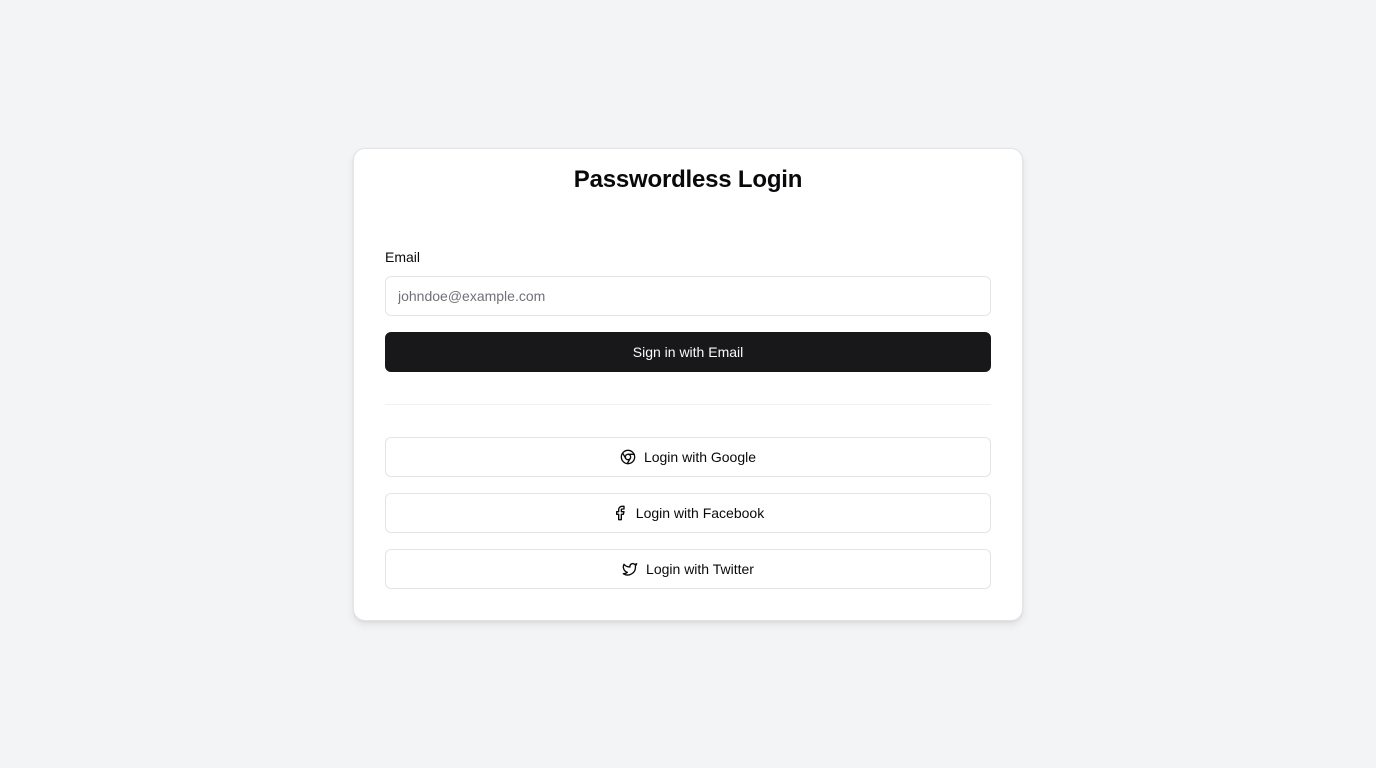 The width and height of the screenshot is (1376, 768). What do you see at coordinates (688, 179) in the screenshot?
I see `page-title: Passwordless Login` at bounding box center [688, 179].